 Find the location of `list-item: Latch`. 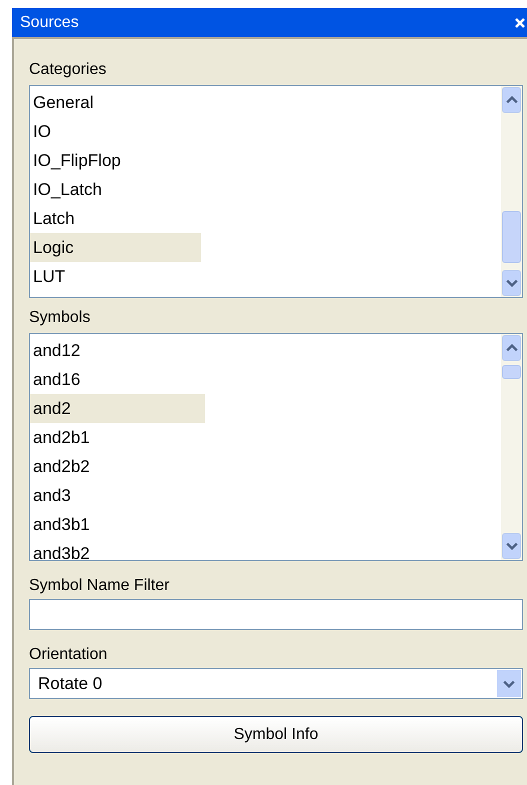

list-item: Latch is located at coordinates (115, 218).